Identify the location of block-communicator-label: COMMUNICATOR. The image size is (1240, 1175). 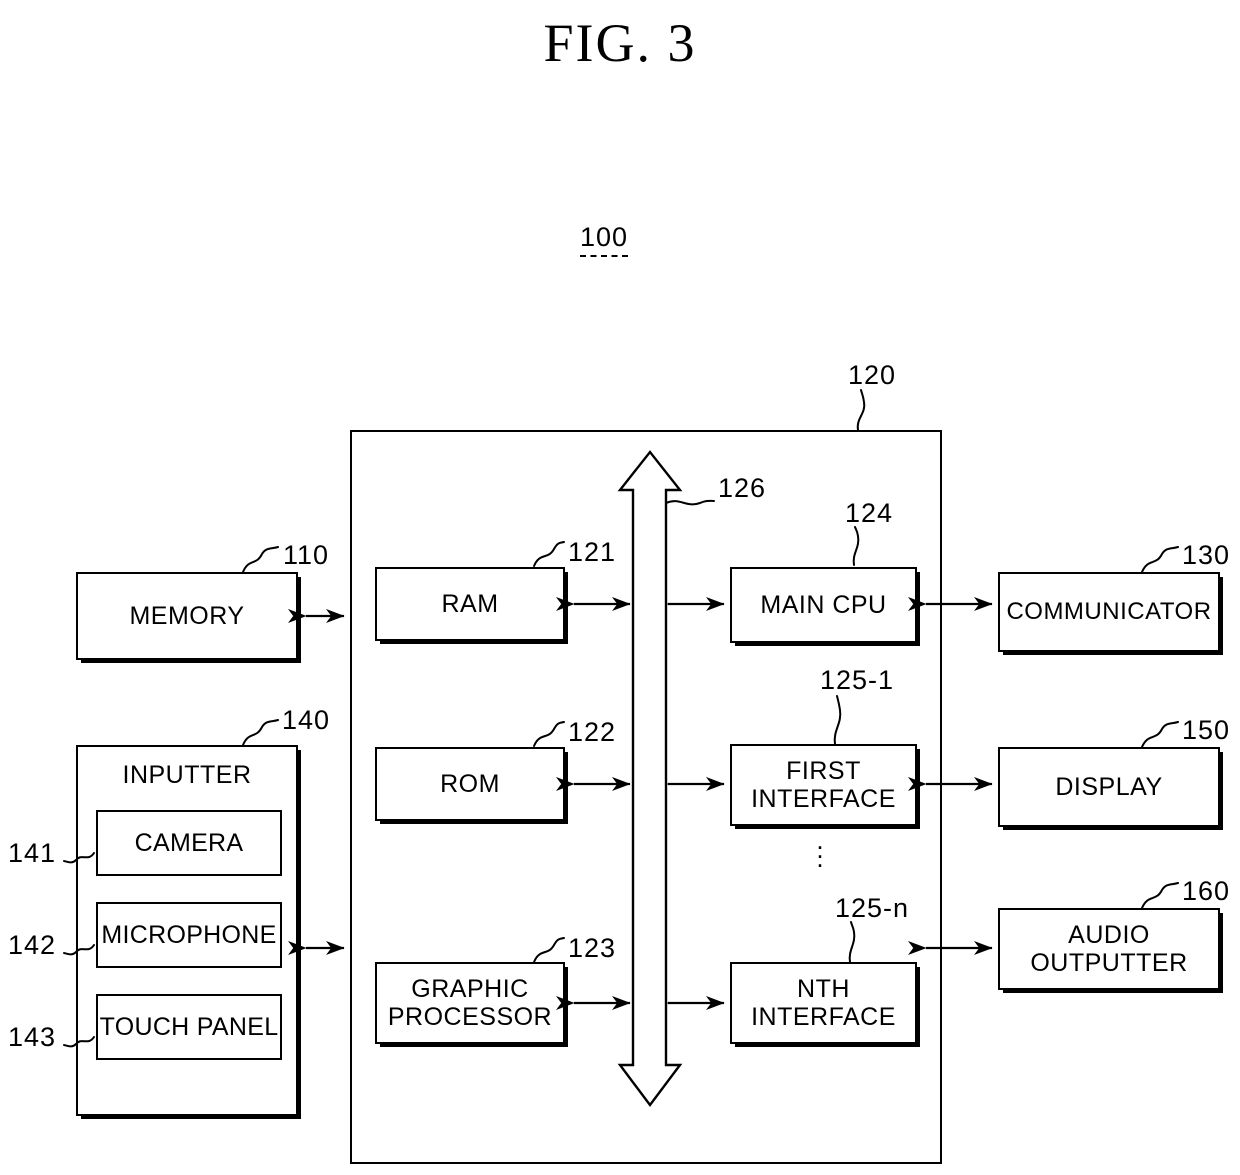
(1109, 611).